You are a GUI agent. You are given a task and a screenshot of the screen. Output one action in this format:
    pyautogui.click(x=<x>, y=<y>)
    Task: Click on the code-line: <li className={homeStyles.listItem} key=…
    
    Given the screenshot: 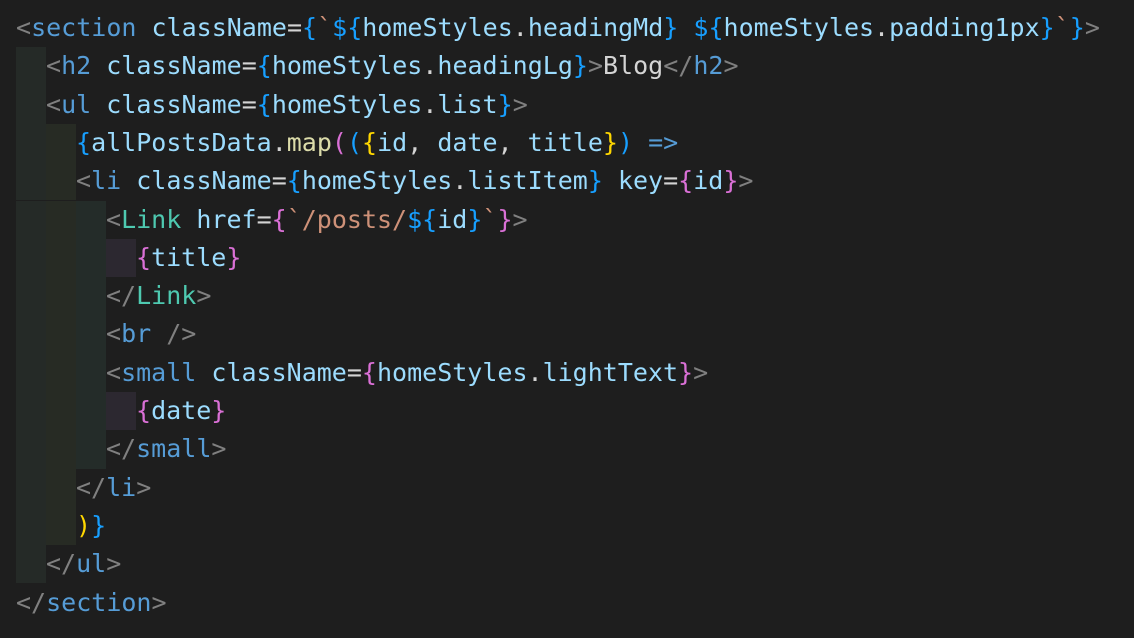 What is the action you would take?
    pyautogui.click(x=414, y=181)
    